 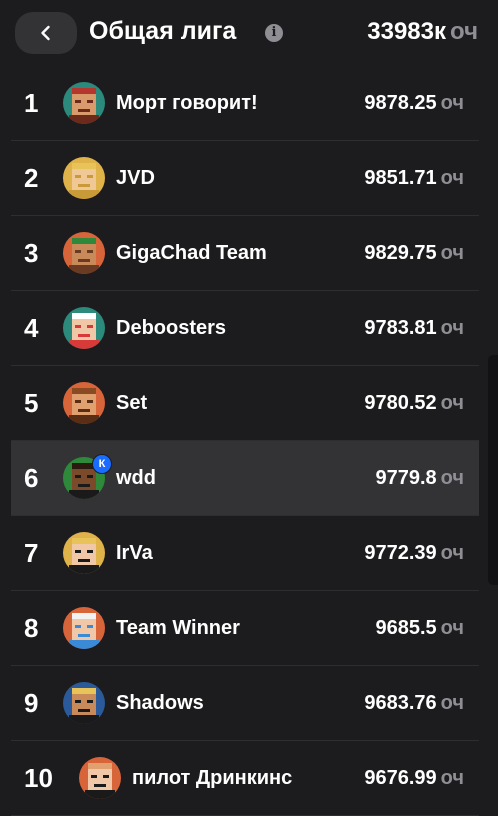 What do you see at coordinates (493, 470) in the screenshot?
I see `scrollbar` at bounding box center [493, 470].